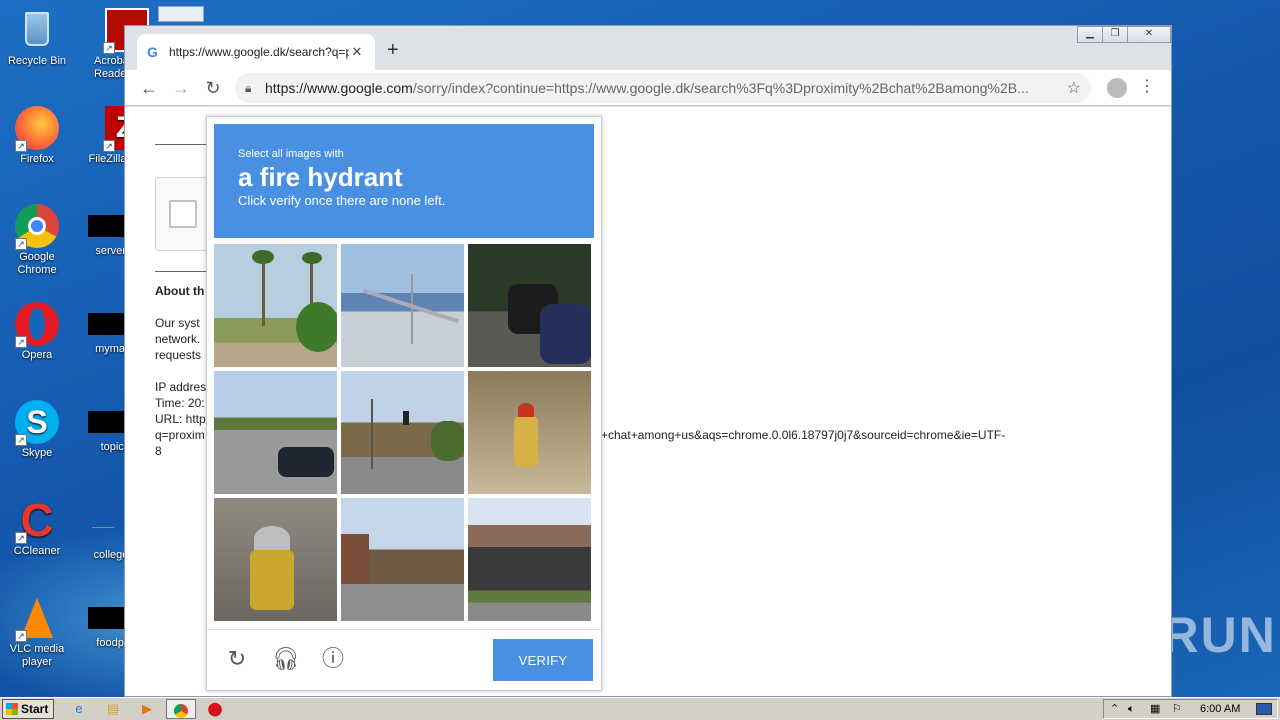 The image size is (1280, 720). I want to click on forward-arrow-icon: →, so click(181, 88).